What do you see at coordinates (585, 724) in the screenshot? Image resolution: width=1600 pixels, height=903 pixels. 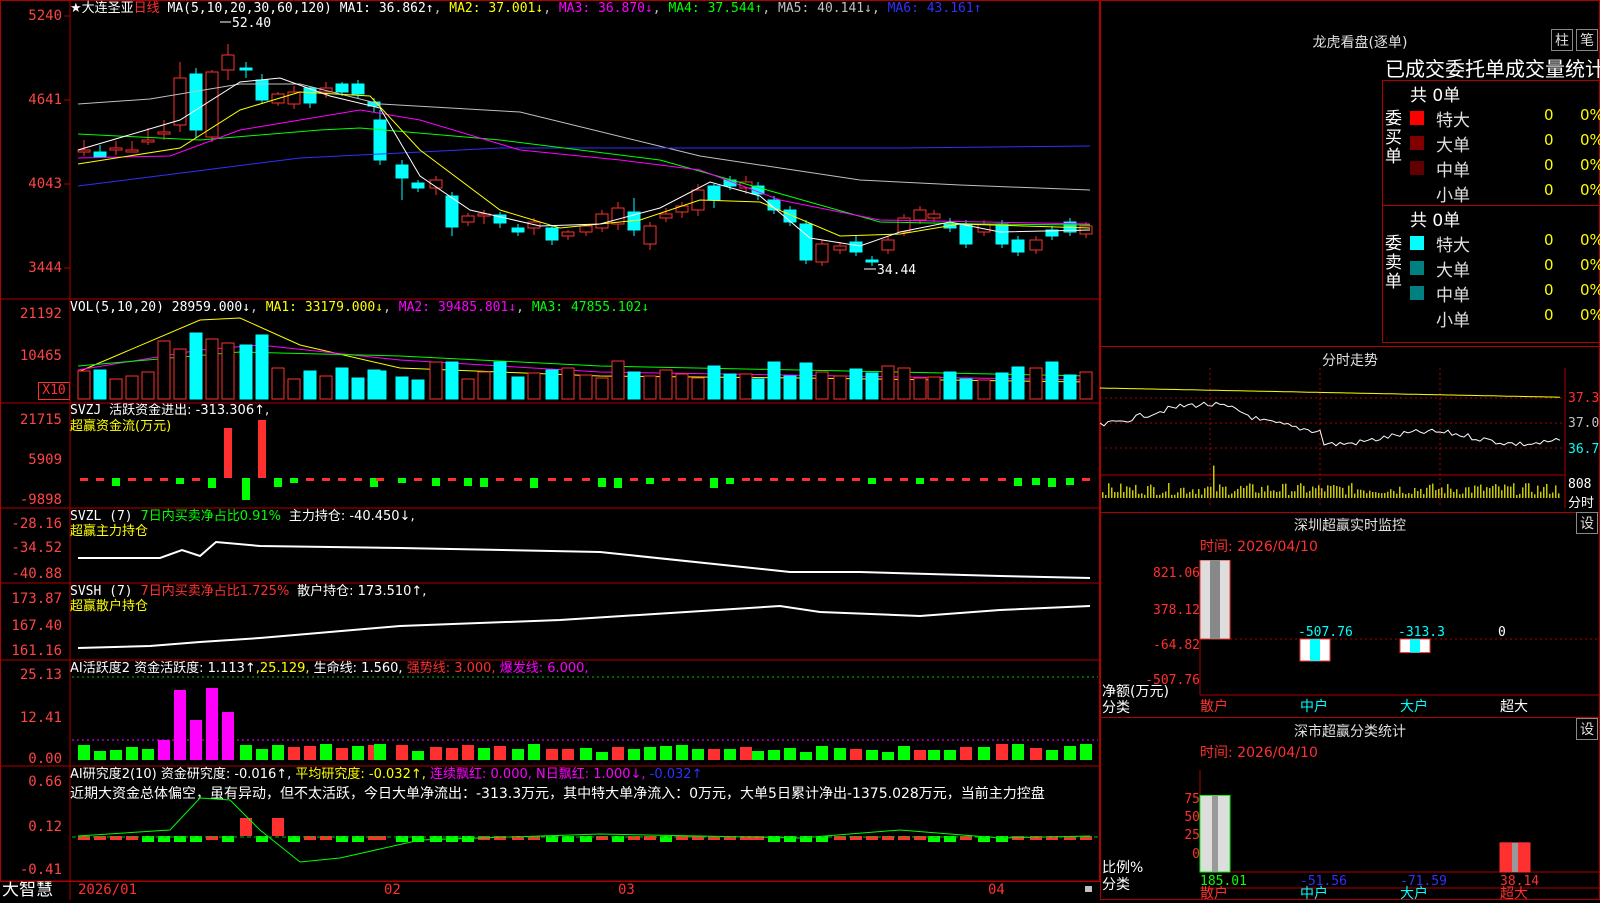 I see `ai1-bars-group` at bounding box center [585, 724].